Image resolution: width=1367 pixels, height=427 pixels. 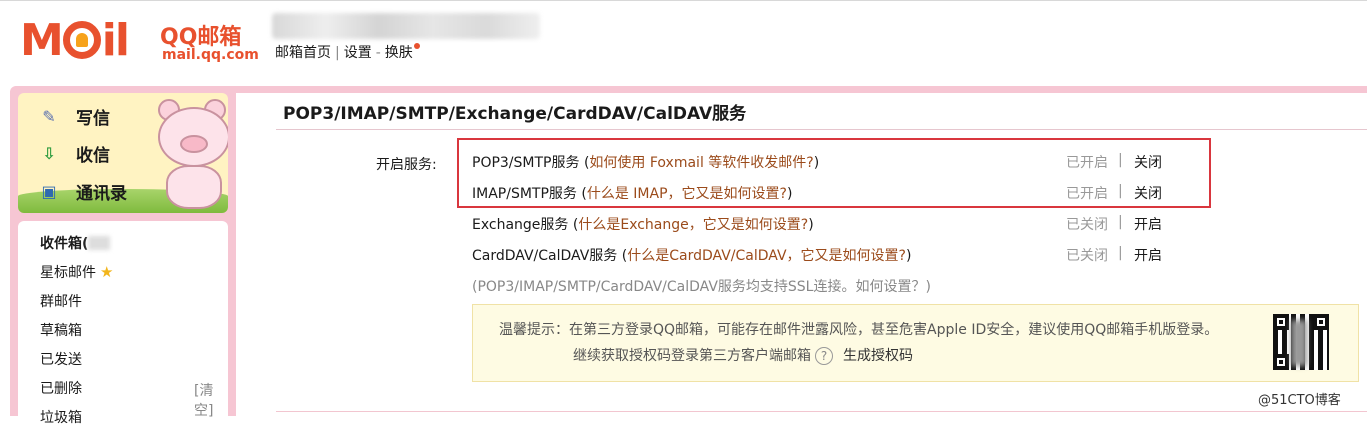 What do you see at coordinates (188, 154) in the screenshot?
I see `pig-mascot-illustration` at bounding box center [188, 154].